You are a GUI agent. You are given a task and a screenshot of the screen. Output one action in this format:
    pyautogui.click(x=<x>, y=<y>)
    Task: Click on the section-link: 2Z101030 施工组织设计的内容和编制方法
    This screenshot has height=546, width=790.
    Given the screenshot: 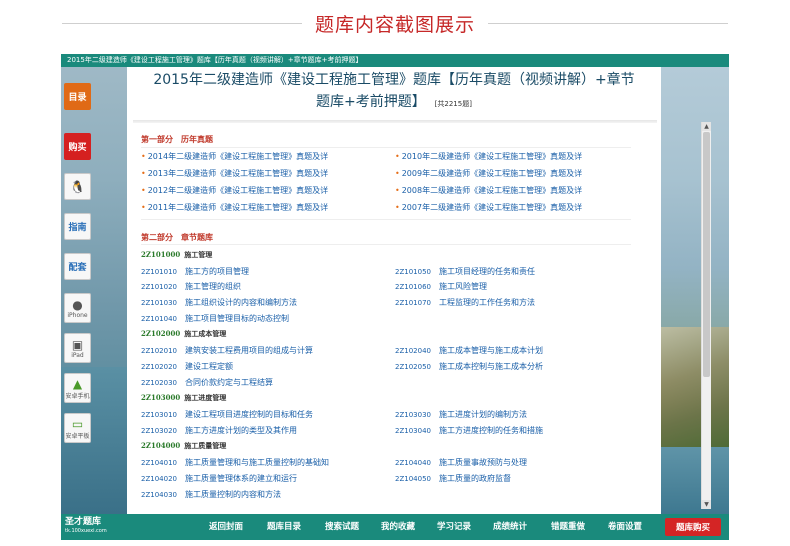 What is the action you would take?
    pyautogui.click(x=219, y=302)
    